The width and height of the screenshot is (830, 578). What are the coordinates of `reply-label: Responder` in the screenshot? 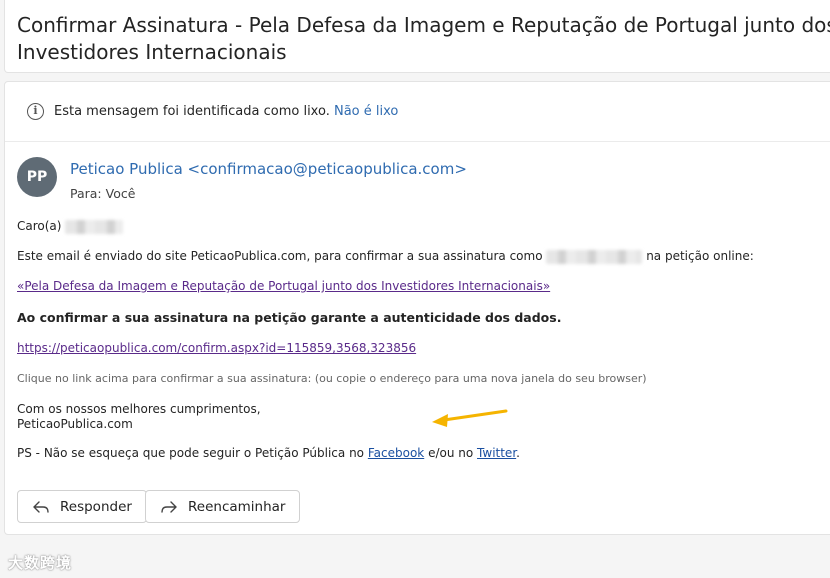 It's located at (96, 506).